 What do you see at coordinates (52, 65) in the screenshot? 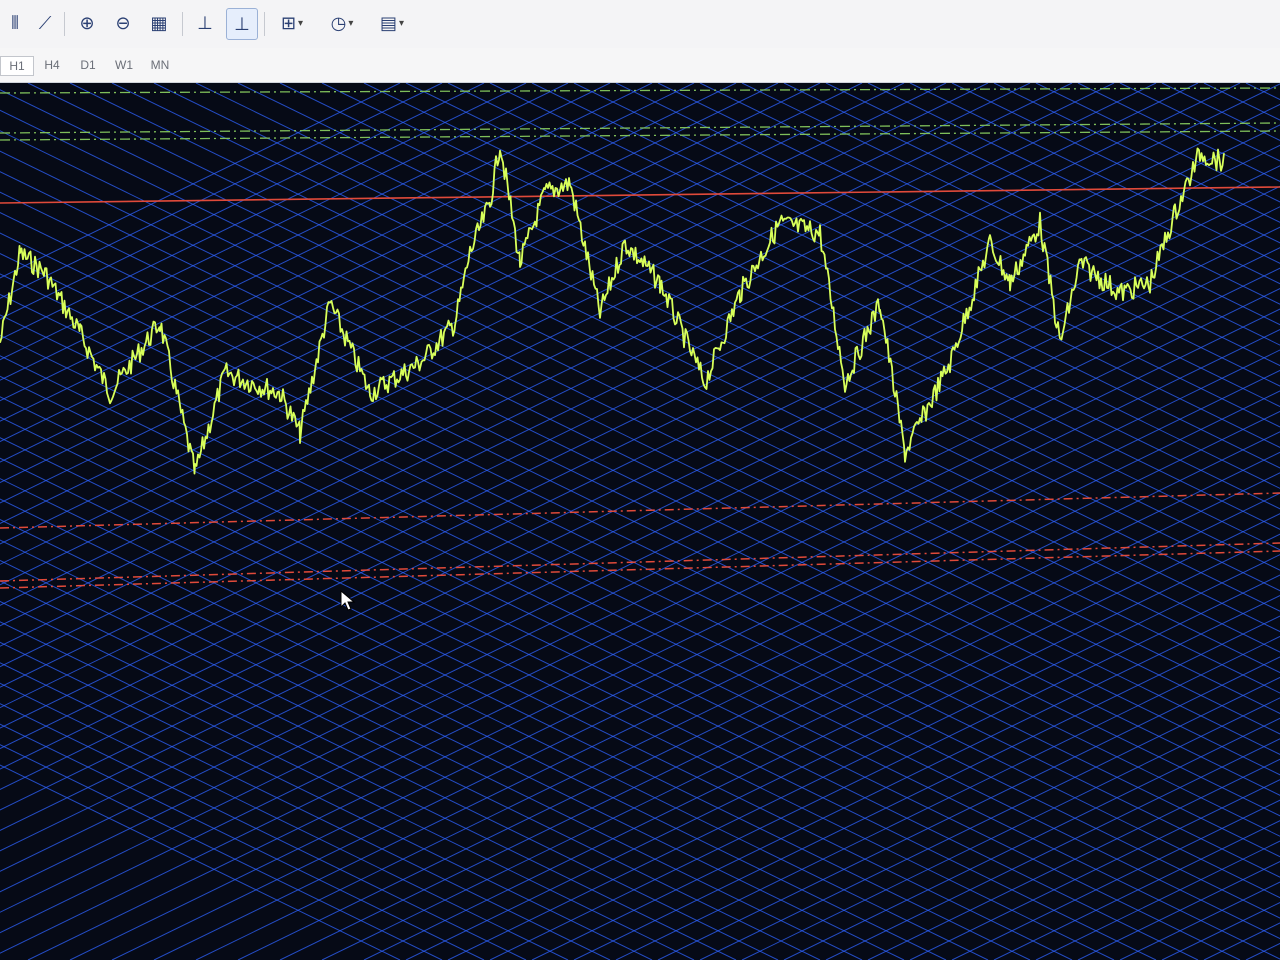
I see `timeframe-h4: H4` at bounding box center [52, 65].